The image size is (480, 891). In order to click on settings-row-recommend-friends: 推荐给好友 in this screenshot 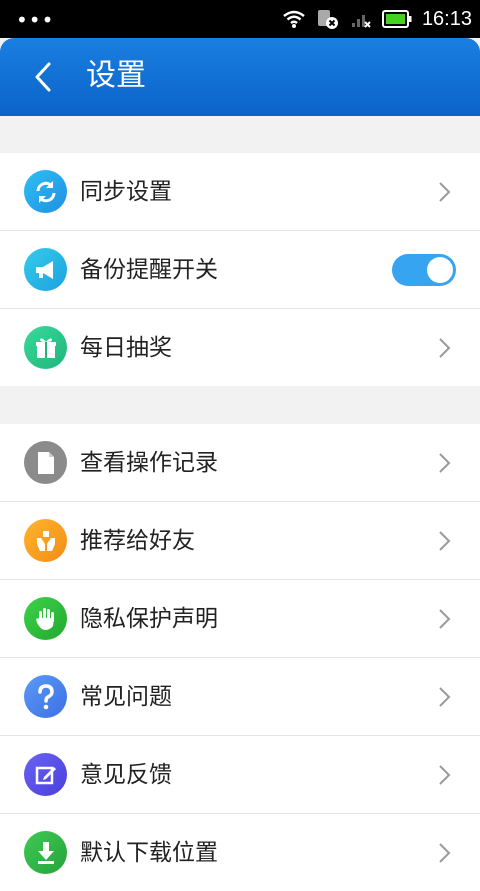, I will do `click(240, 541)`.